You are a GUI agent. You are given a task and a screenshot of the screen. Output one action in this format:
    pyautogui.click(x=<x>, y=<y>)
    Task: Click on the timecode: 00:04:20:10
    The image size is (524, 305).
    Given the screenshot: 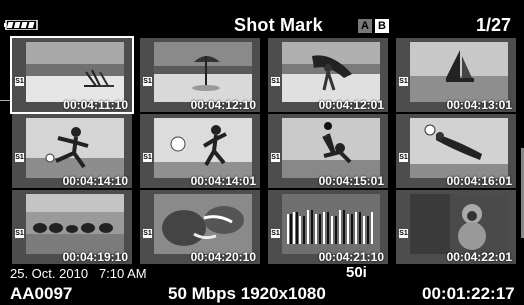 What is the action you would take?
    pyautogui.click(x=223, y=257)
    